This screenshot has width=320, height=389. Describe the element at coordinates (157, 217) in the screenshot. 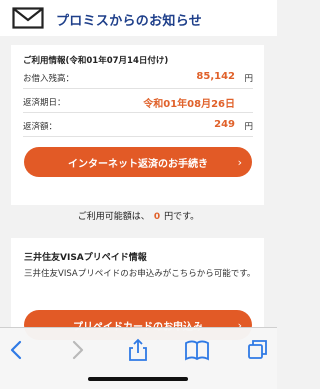

I see `available-amount: 0` at that location.